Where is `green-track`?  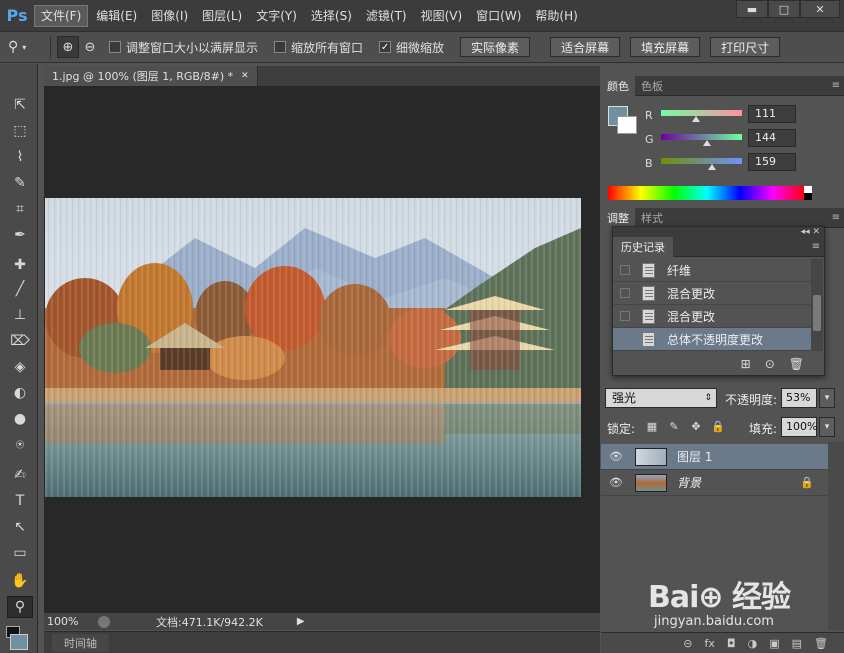 green-track is located at coordinates (701, 137).